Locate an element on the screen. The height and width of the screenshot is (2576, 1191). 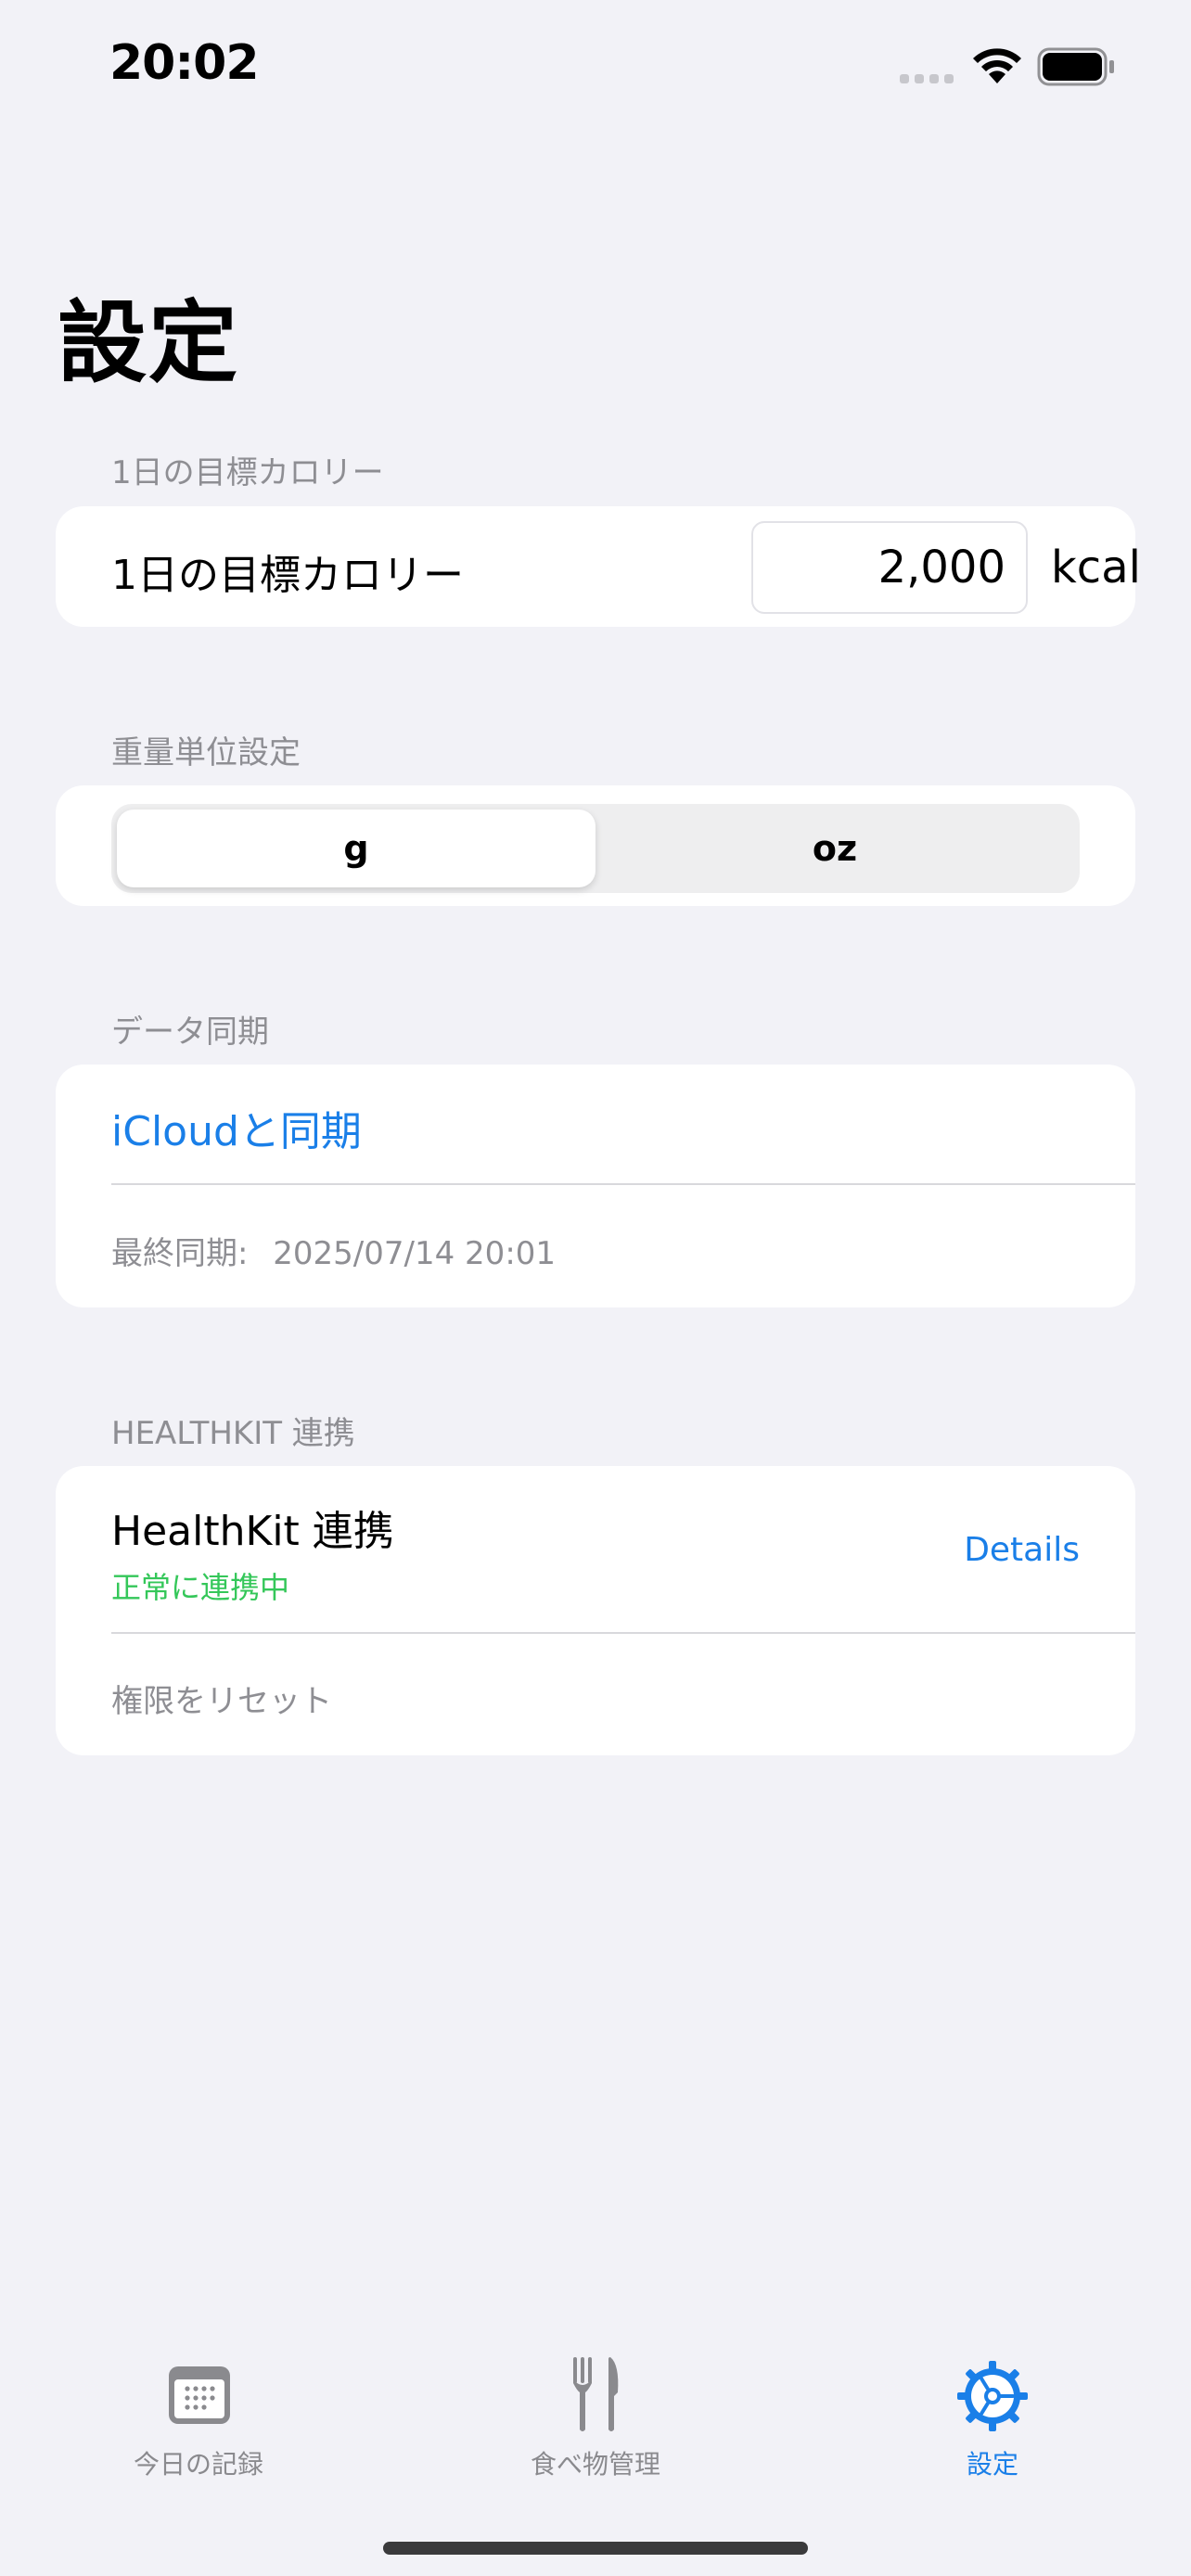
fork-knife-icon is located at coordinates (596, 2394).